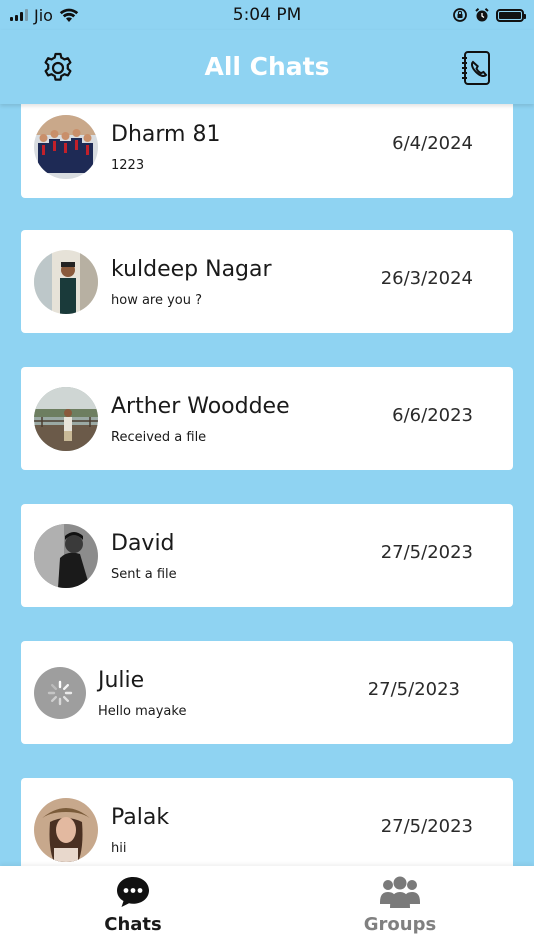 The image size is (534, 950). Describe the element at coordinates (128, 165) in the screenshot. I see `chat-last-message: 1223` at that location.